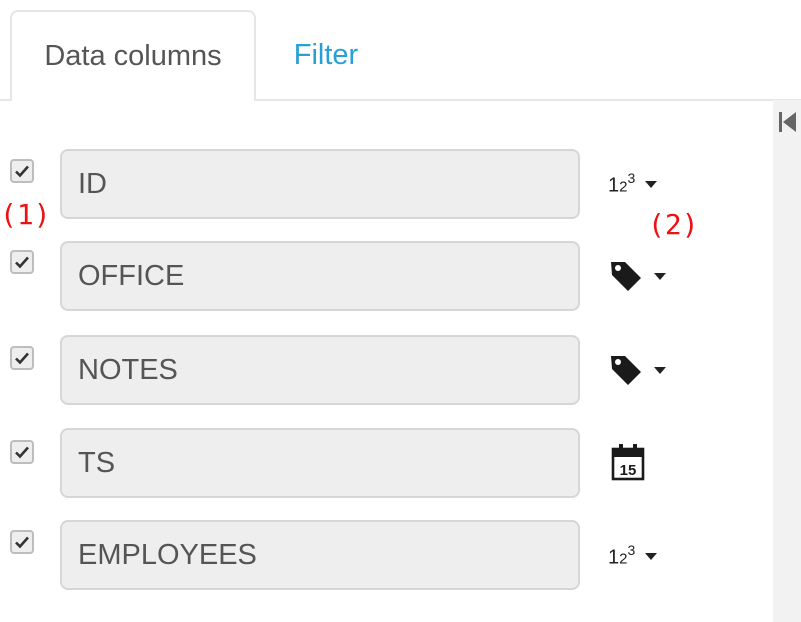  I want to click on column-name-field-notes, so click(320, 370).